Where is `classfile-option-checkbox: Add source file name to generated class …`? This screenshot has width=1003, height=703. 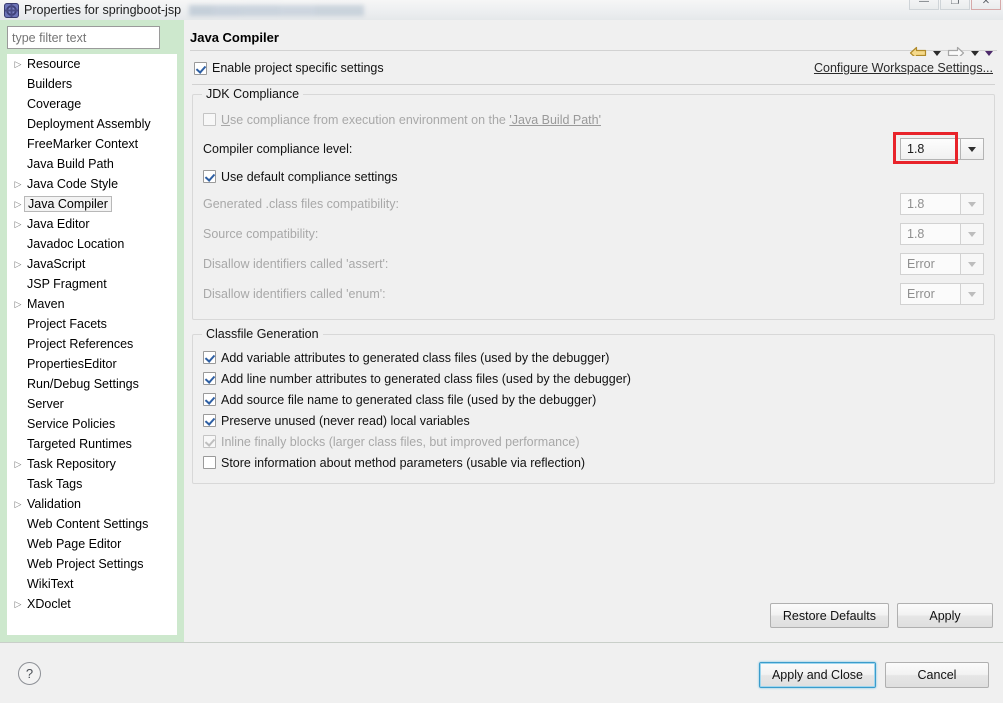
classfile-option-checkbox: Add source file name to generated class … is located at coordinates (593, 399).